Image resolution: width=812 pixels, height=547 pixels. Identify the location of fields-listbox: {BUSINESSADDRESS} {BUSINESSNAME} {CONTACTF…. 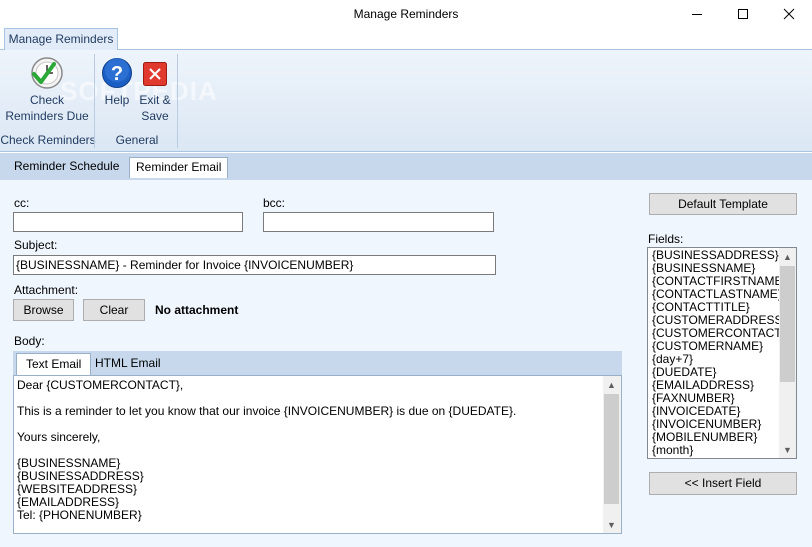
(722, 353).